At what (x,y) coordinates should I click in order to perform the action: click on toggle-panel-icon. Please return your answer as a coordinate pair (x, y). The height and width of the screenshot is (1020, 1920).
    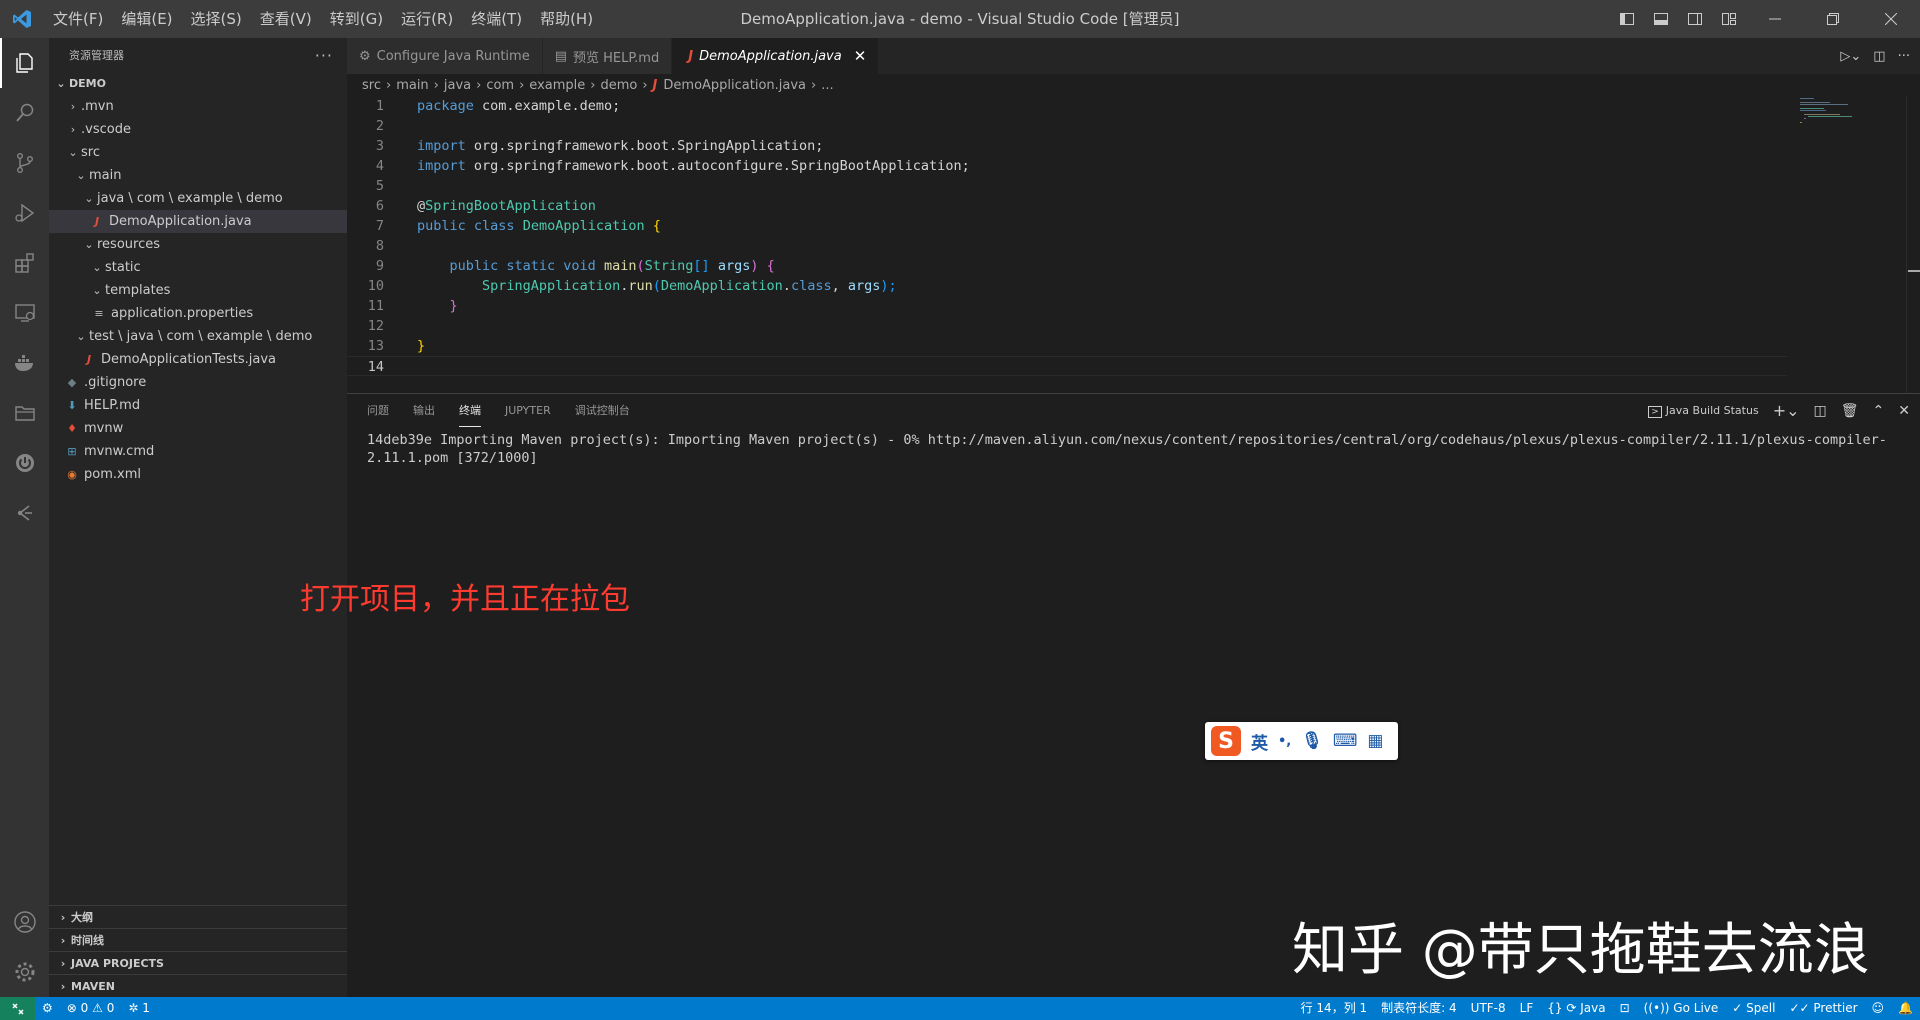
    Looking at the image, I should click on (1661, 19).